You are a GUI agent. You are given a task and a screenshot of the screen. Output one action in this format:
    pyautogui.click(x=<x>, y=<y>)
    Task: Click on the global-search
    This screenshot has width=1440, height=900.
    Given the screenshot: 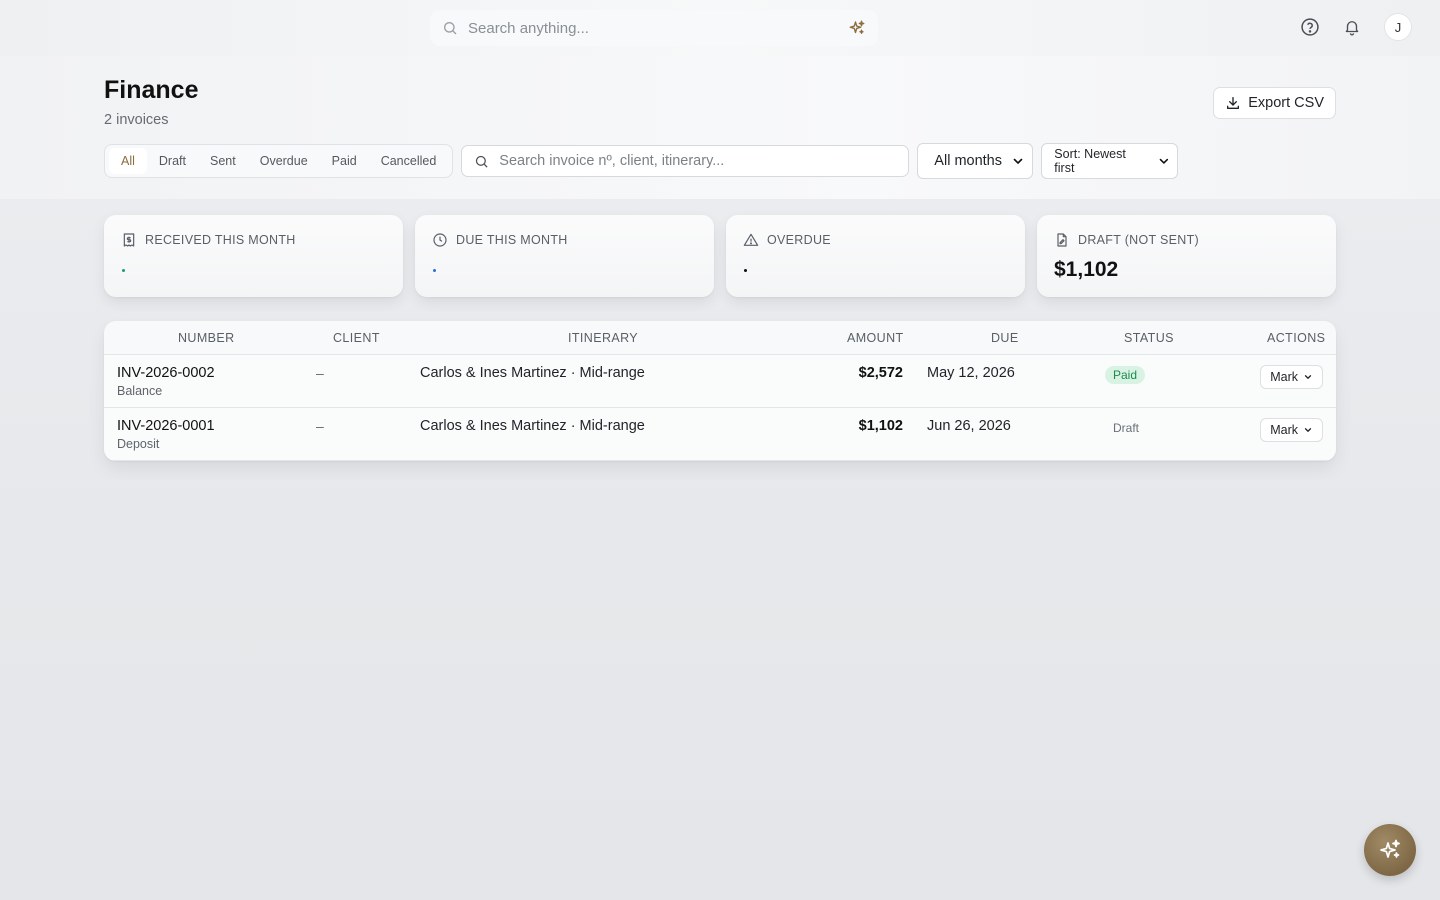 What is the action you would take?
    pyautogui.click(x=654, y=28)
    